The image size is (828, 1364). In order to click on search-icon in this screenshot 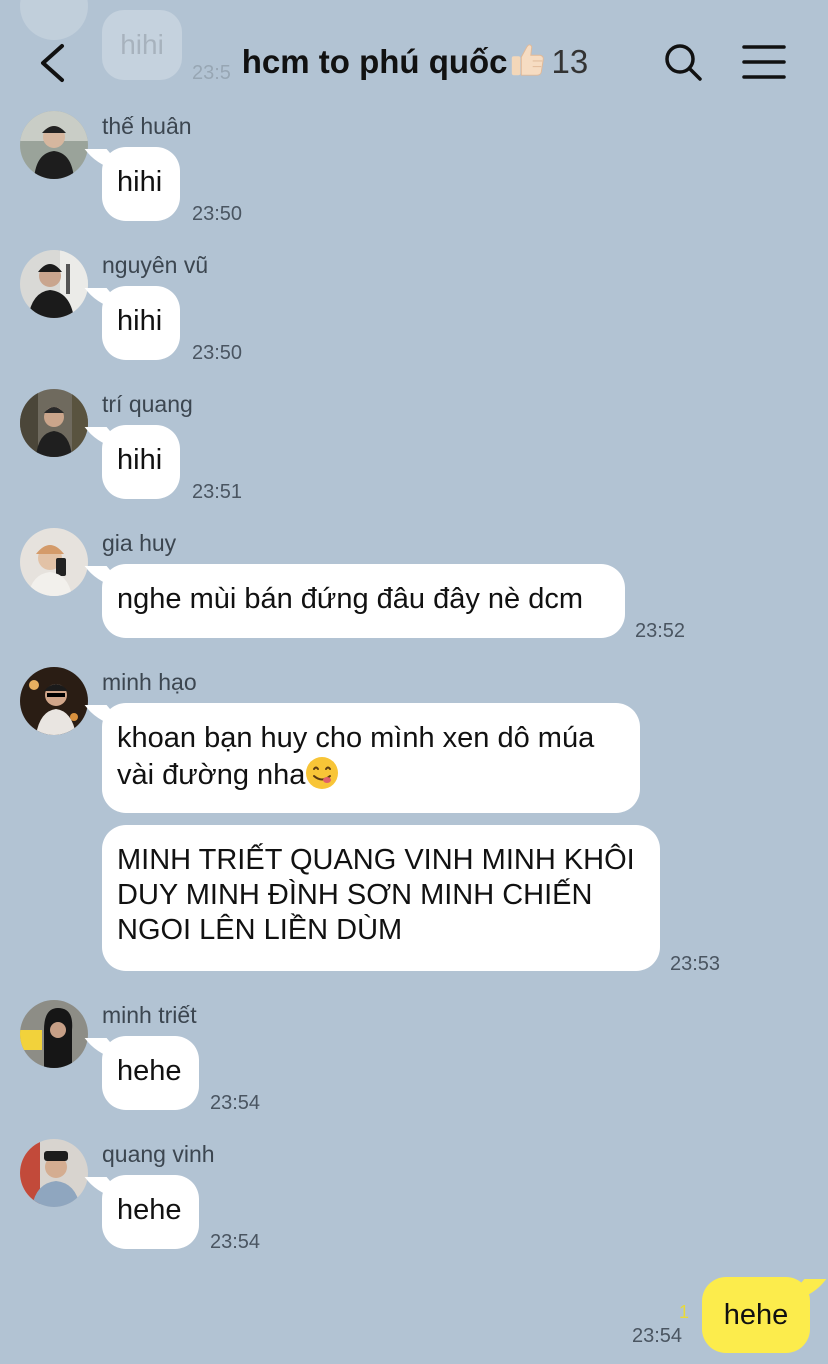, I will do `click(683, 62)`.